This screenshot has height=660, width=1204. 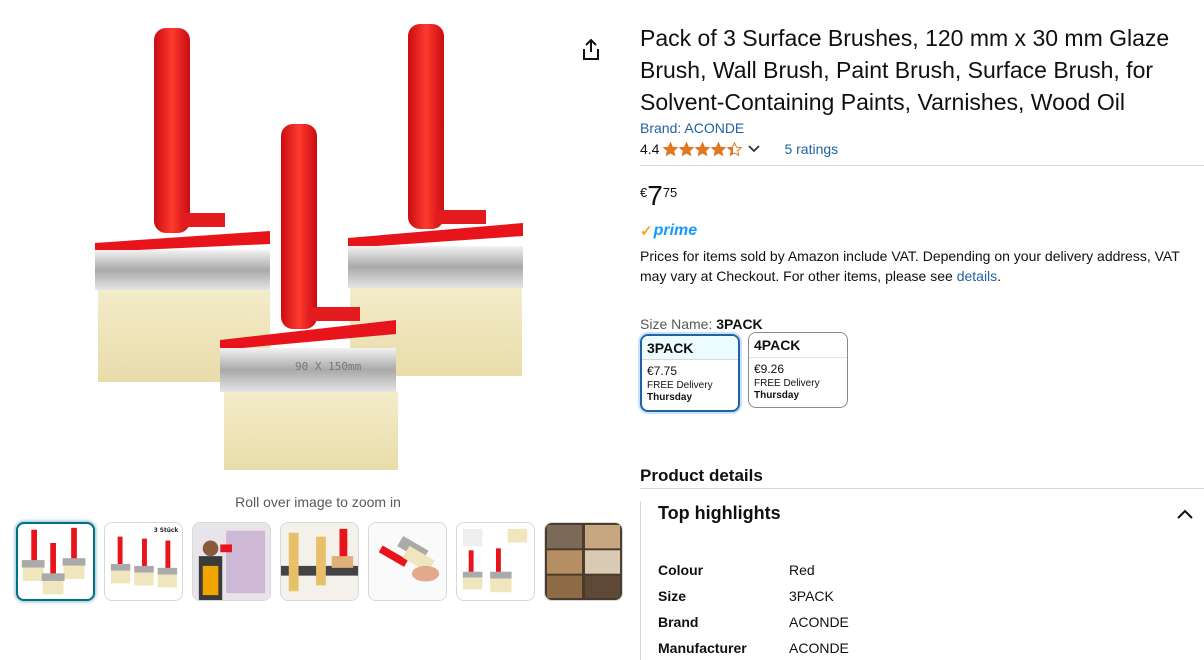 What do you see at coordinates (922, 513) in the screenshot?
I see `top-highlights-toggle: Top highlights` at bounding box center [922, 513].